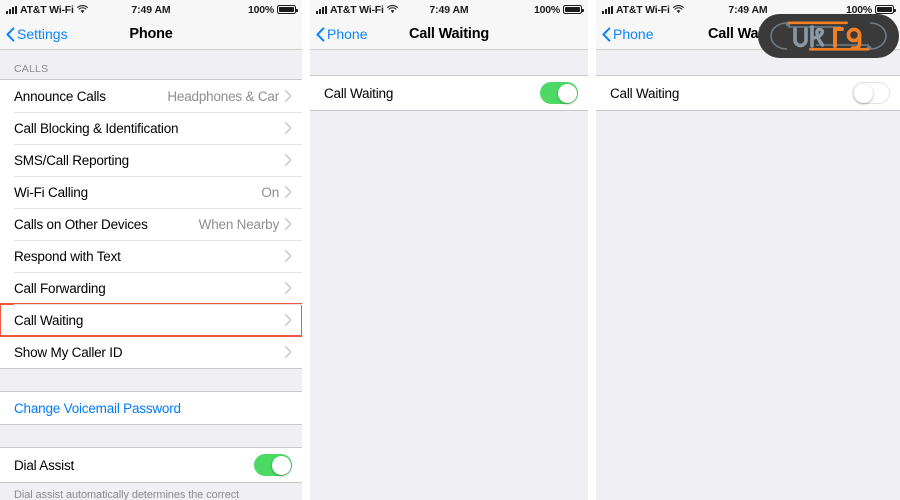  I want to click on row-label: Change Voicemail Password, so click(97, 408).